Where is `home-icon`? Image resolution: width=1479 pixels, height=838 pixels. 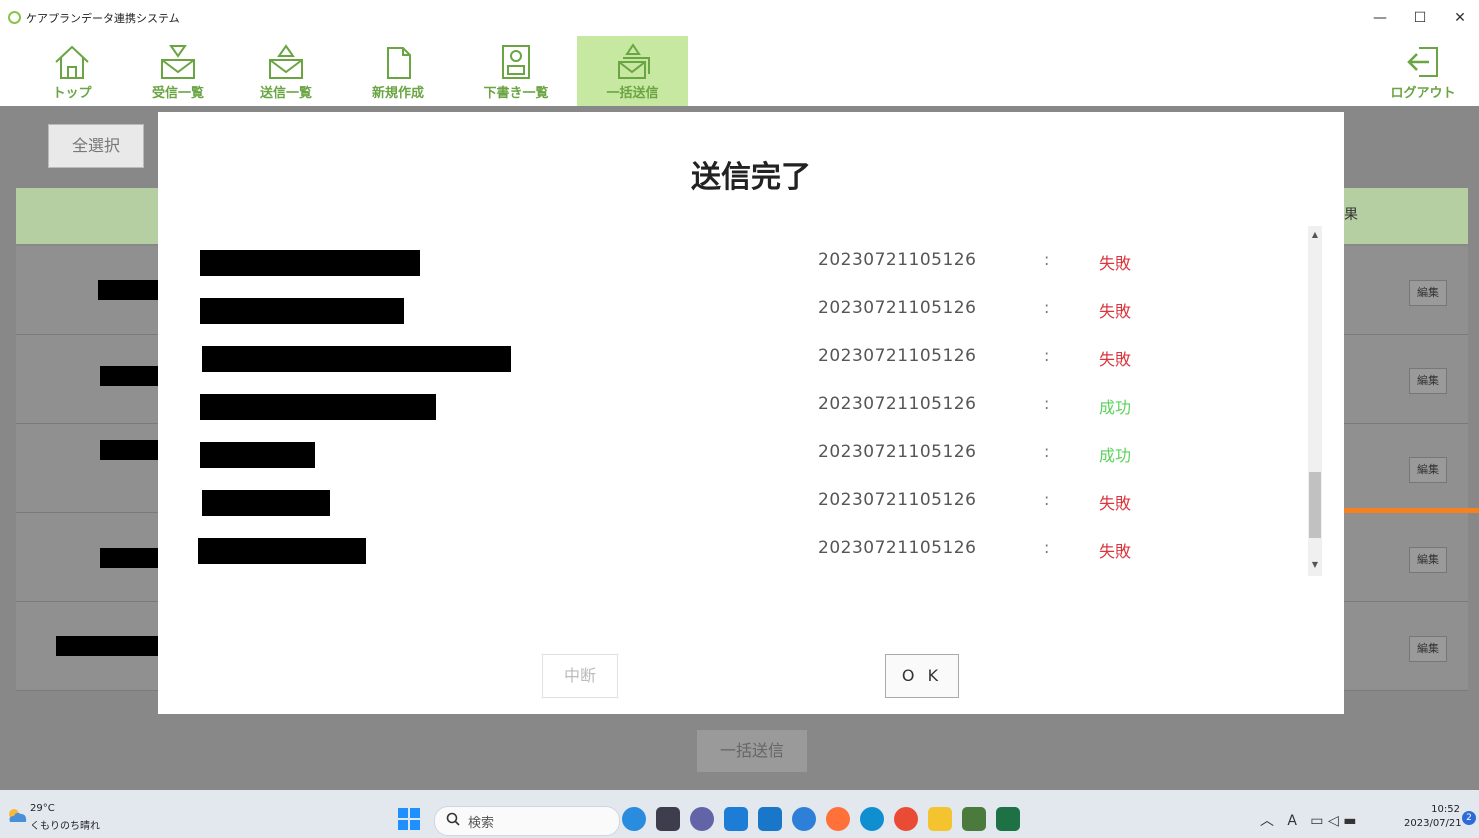
home-icon is located at coordinates (72, 62).